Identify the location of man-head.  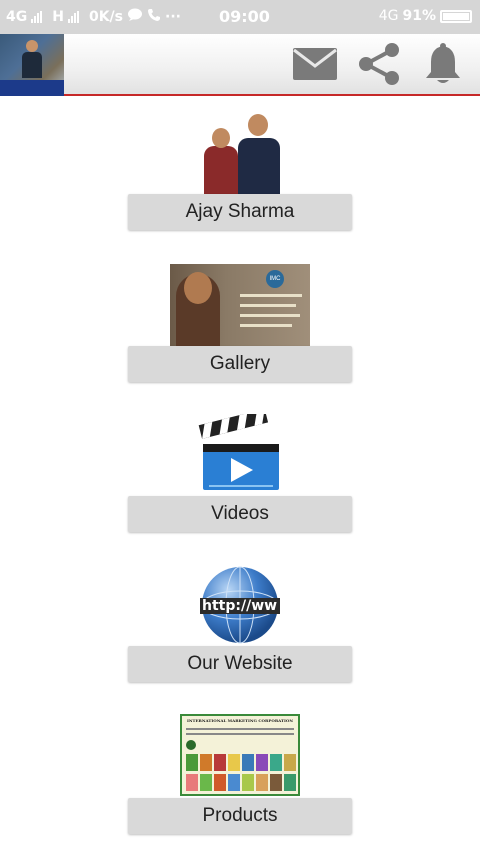
(258, 125).